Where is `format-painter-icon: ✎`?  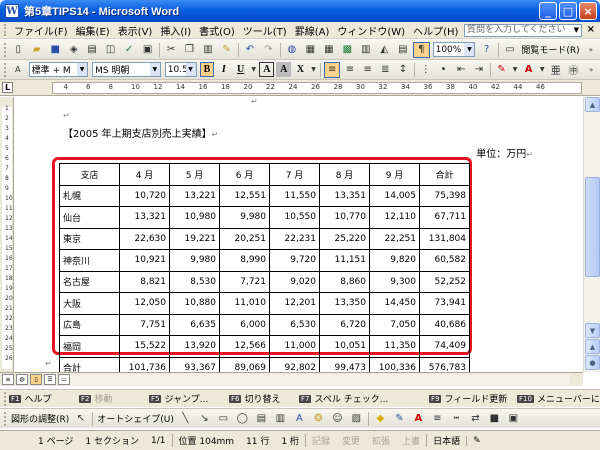 format-painter-icon: ✎ is located at coordinates (226, 50).